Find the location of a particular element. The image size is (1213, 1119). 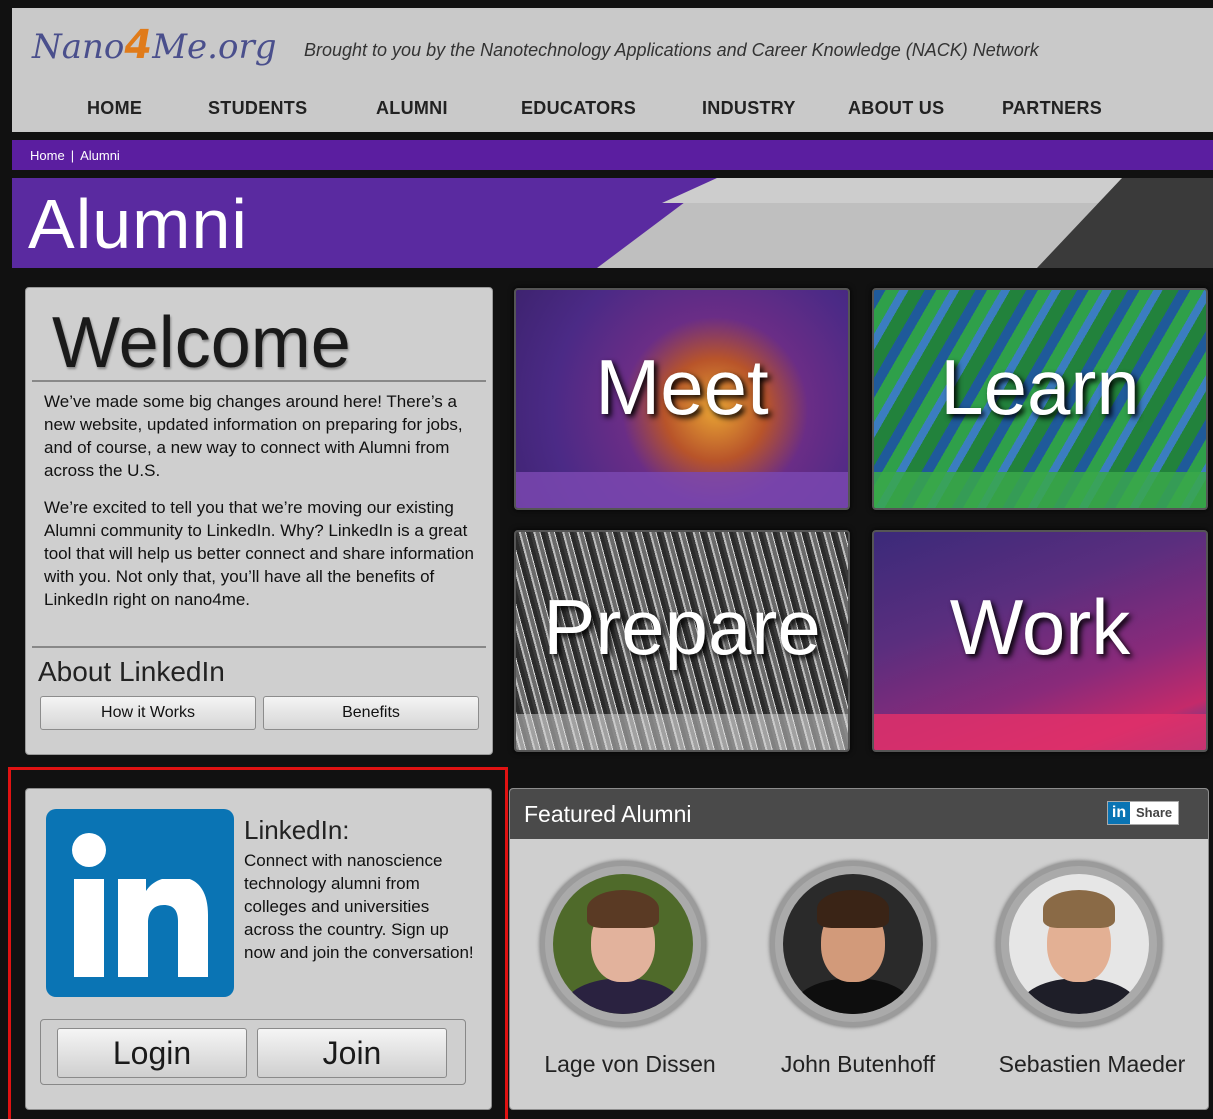

tile-prepare: Prepare is located at coordinates (682, 641).